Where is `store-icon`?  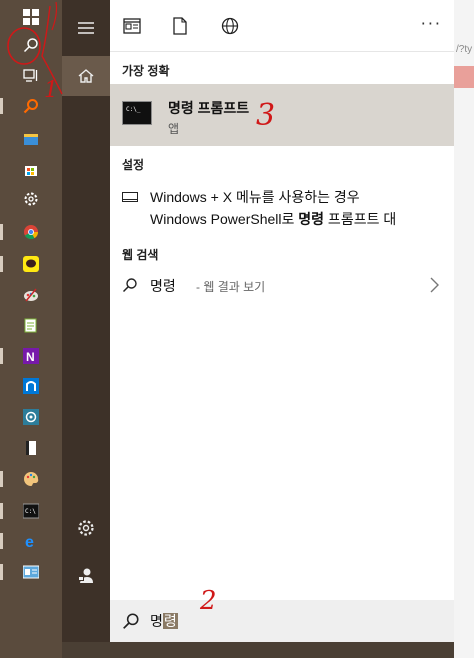
store-icon is located at coordinates (31, 171).